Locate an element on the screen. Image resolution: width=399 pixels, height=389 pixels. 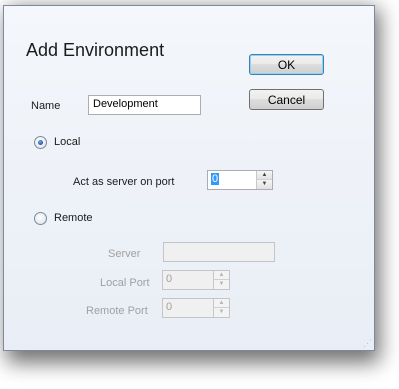
dialog-title: Add Environment is located at coordinates (95, 50).